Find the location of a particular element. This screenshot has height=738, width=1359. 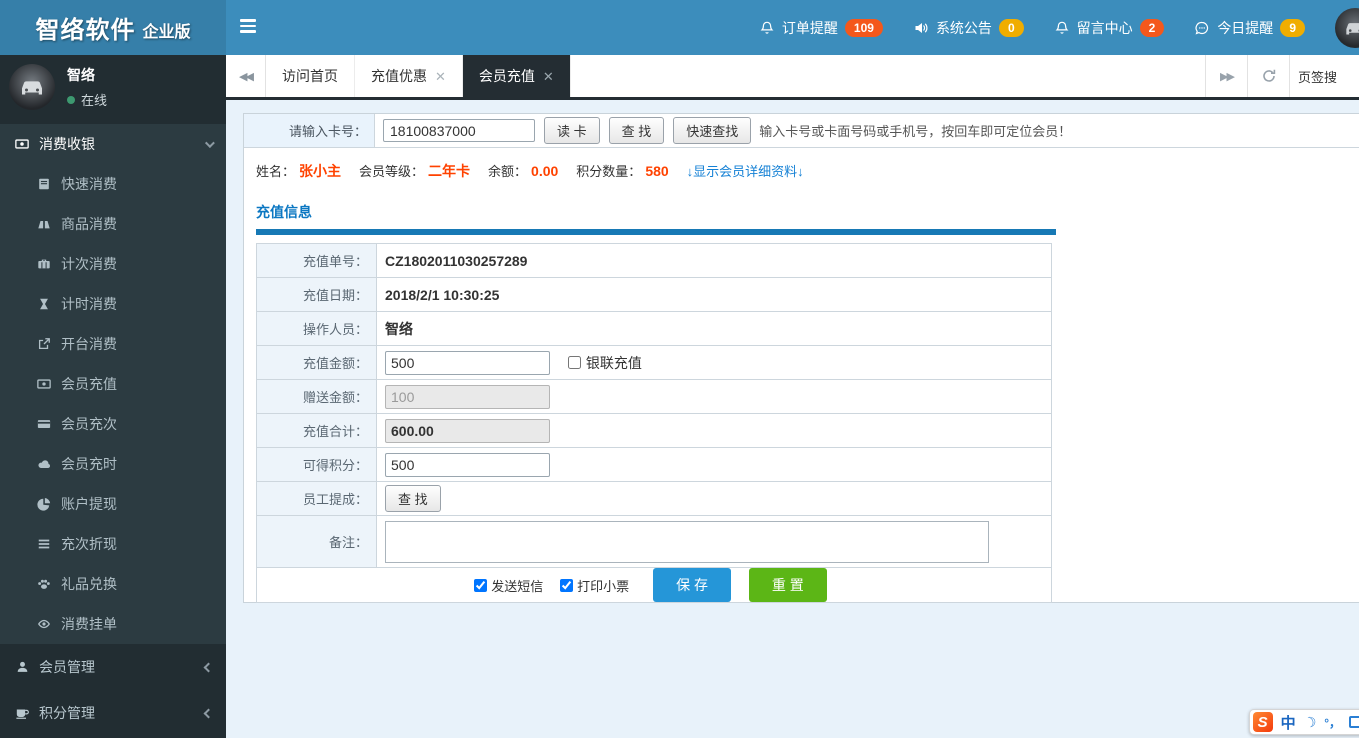

bars-icon is located at coordinates (44, 544).